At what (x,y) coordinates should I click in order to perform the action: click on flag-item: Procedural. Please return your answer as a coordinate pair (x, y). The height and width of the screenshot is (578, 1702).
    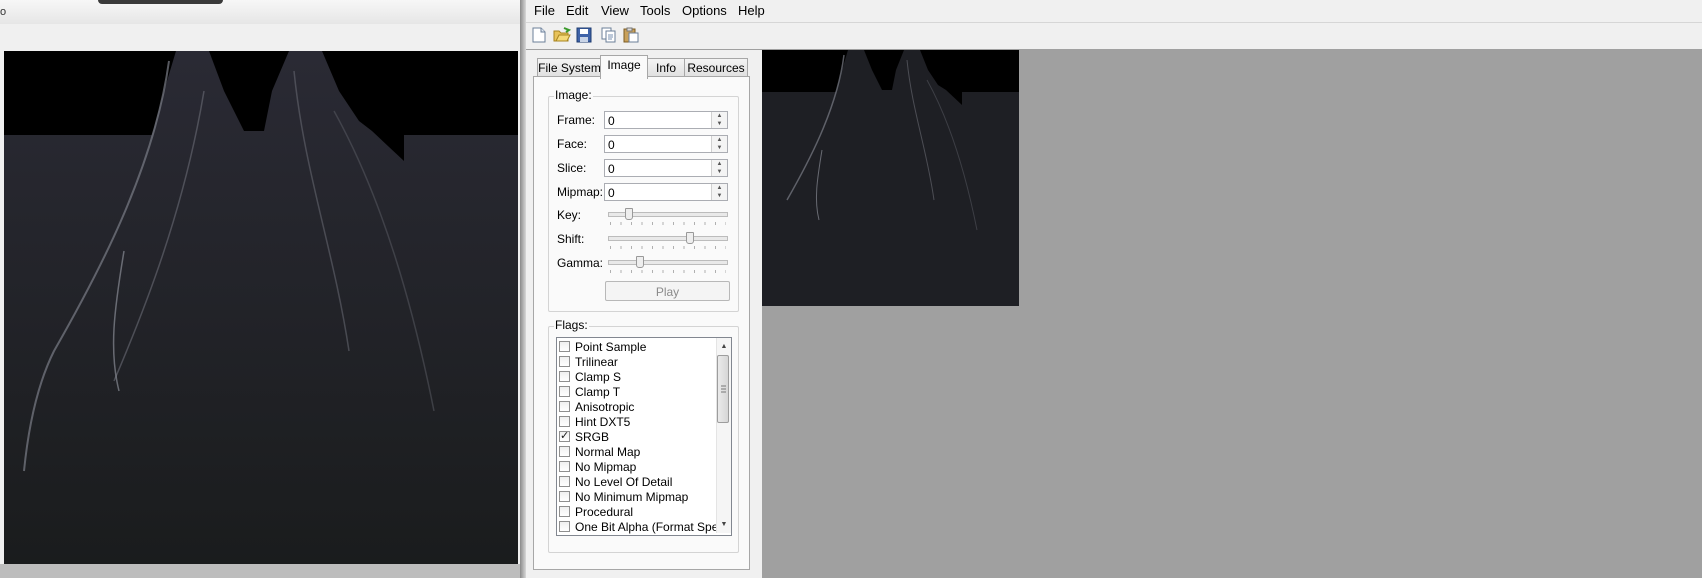
    Looking at the image, I should click on (596, 511).